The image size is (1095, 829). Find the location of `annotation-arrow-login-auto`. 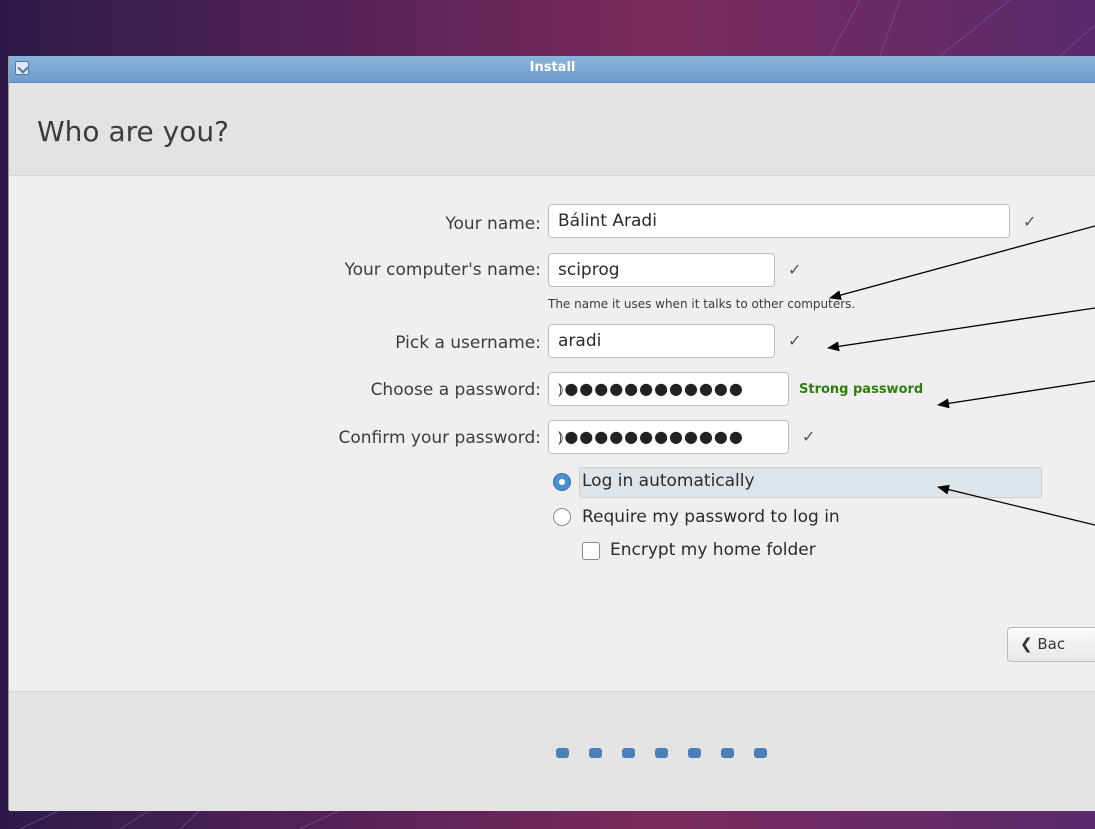

annotation-arrow-login-auto is located at coordinates (1016, 505).